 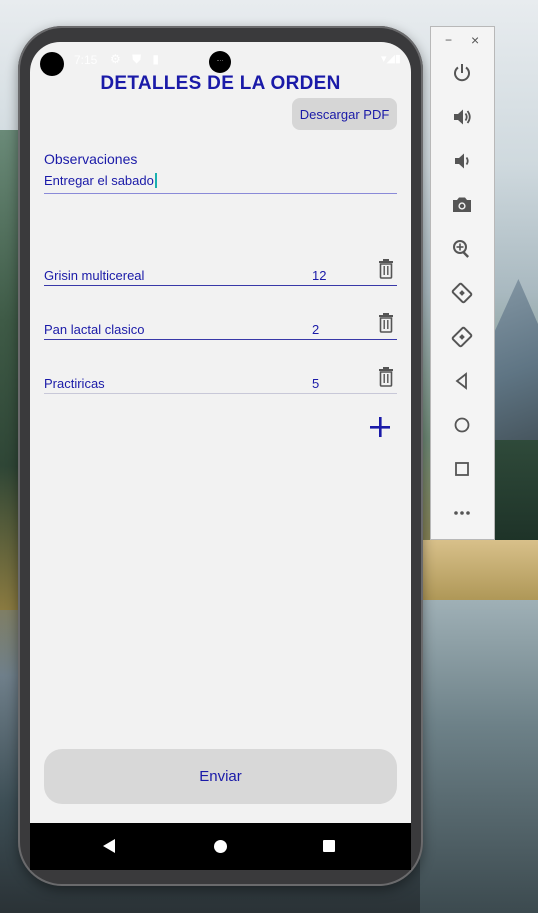 I want to click on overview-icon, so click(x=462, y=469).